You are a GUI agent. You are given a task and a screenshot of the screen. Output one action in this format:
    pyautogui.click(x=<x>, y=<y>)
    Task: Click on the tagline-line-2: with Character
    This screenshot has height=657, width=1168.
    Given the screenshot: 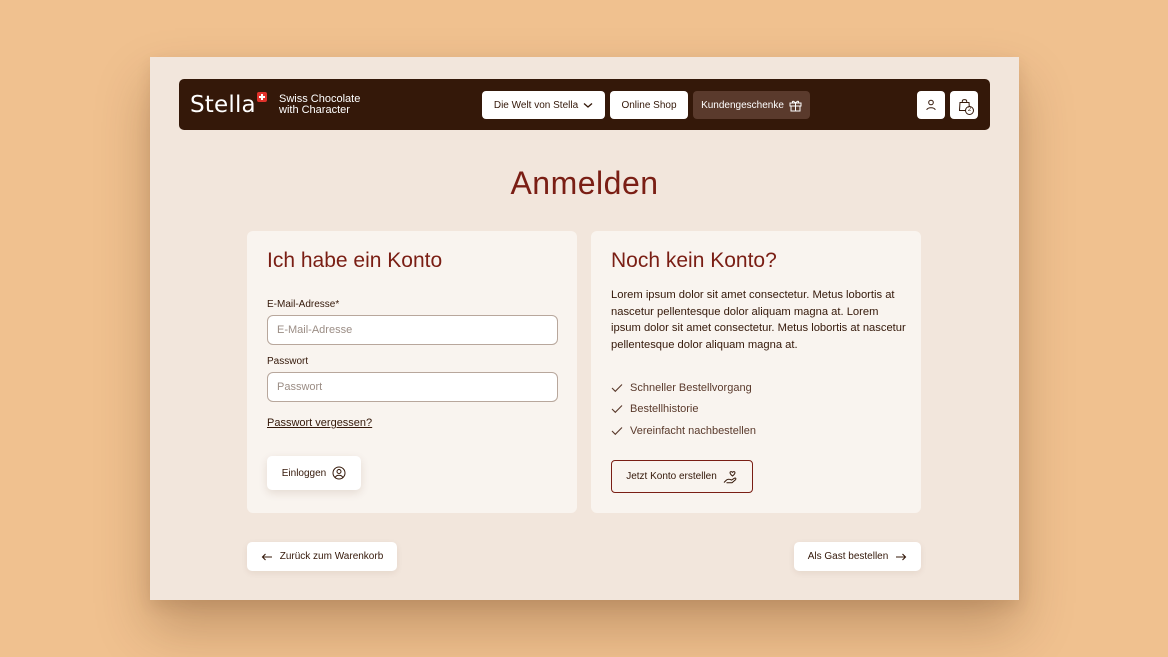 What is the action you would take?
    pyautogui.click(x=314, y=110)
    